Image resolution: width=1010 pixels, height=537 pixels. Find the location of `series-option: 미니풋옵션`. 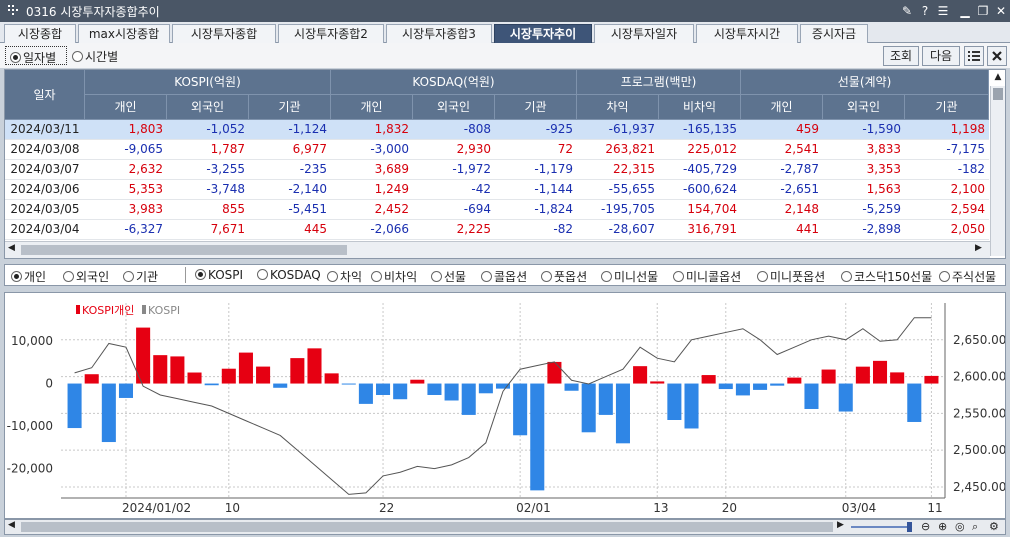

series-option: 미니풋옵션 is located at coordinates (791, 276).